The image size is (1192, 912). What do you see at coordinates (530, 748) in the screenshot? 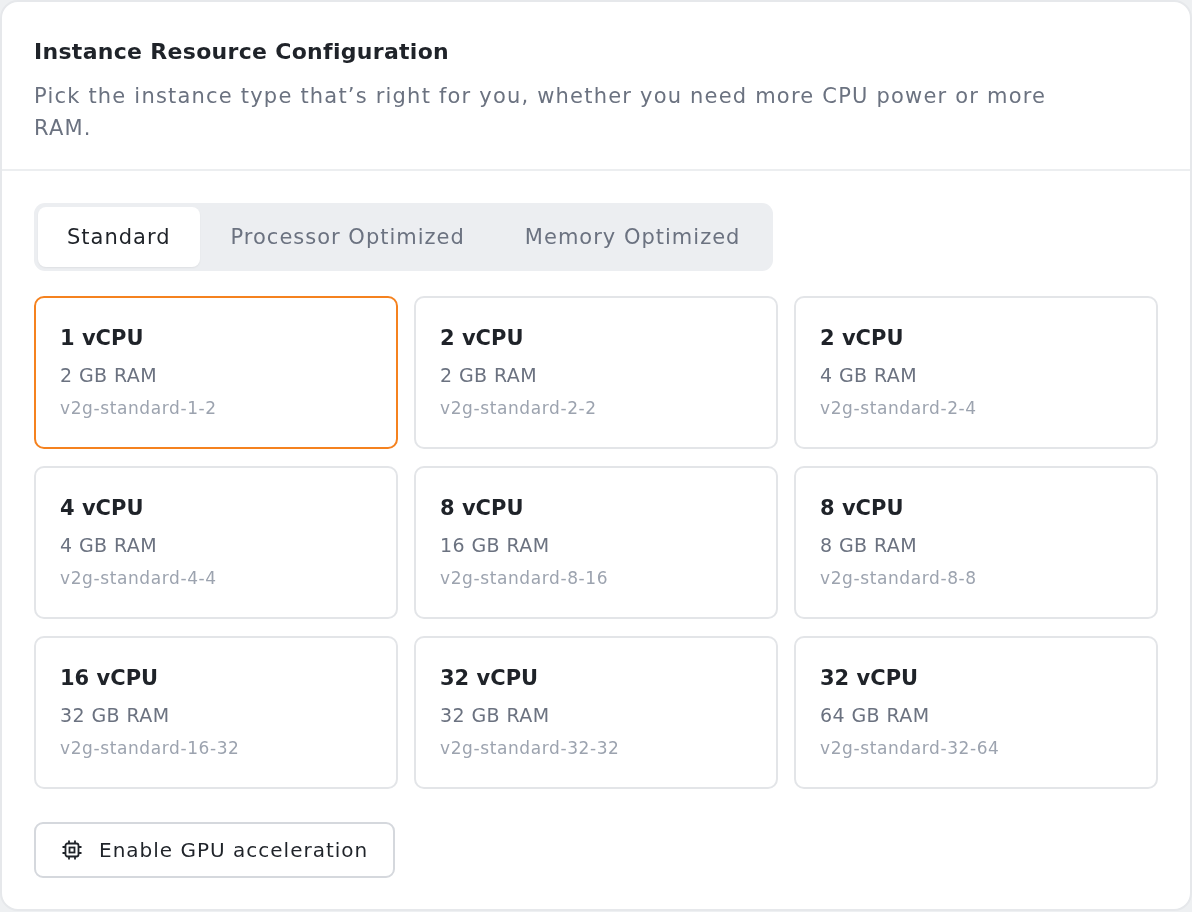
I see `instance-type-label: v2g-standard-32-32` at bounding box center [530, 748].